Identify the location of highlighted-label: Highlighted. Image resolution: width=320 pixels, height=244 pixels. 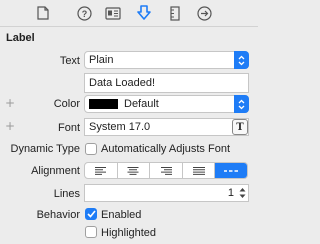
(129, 233).